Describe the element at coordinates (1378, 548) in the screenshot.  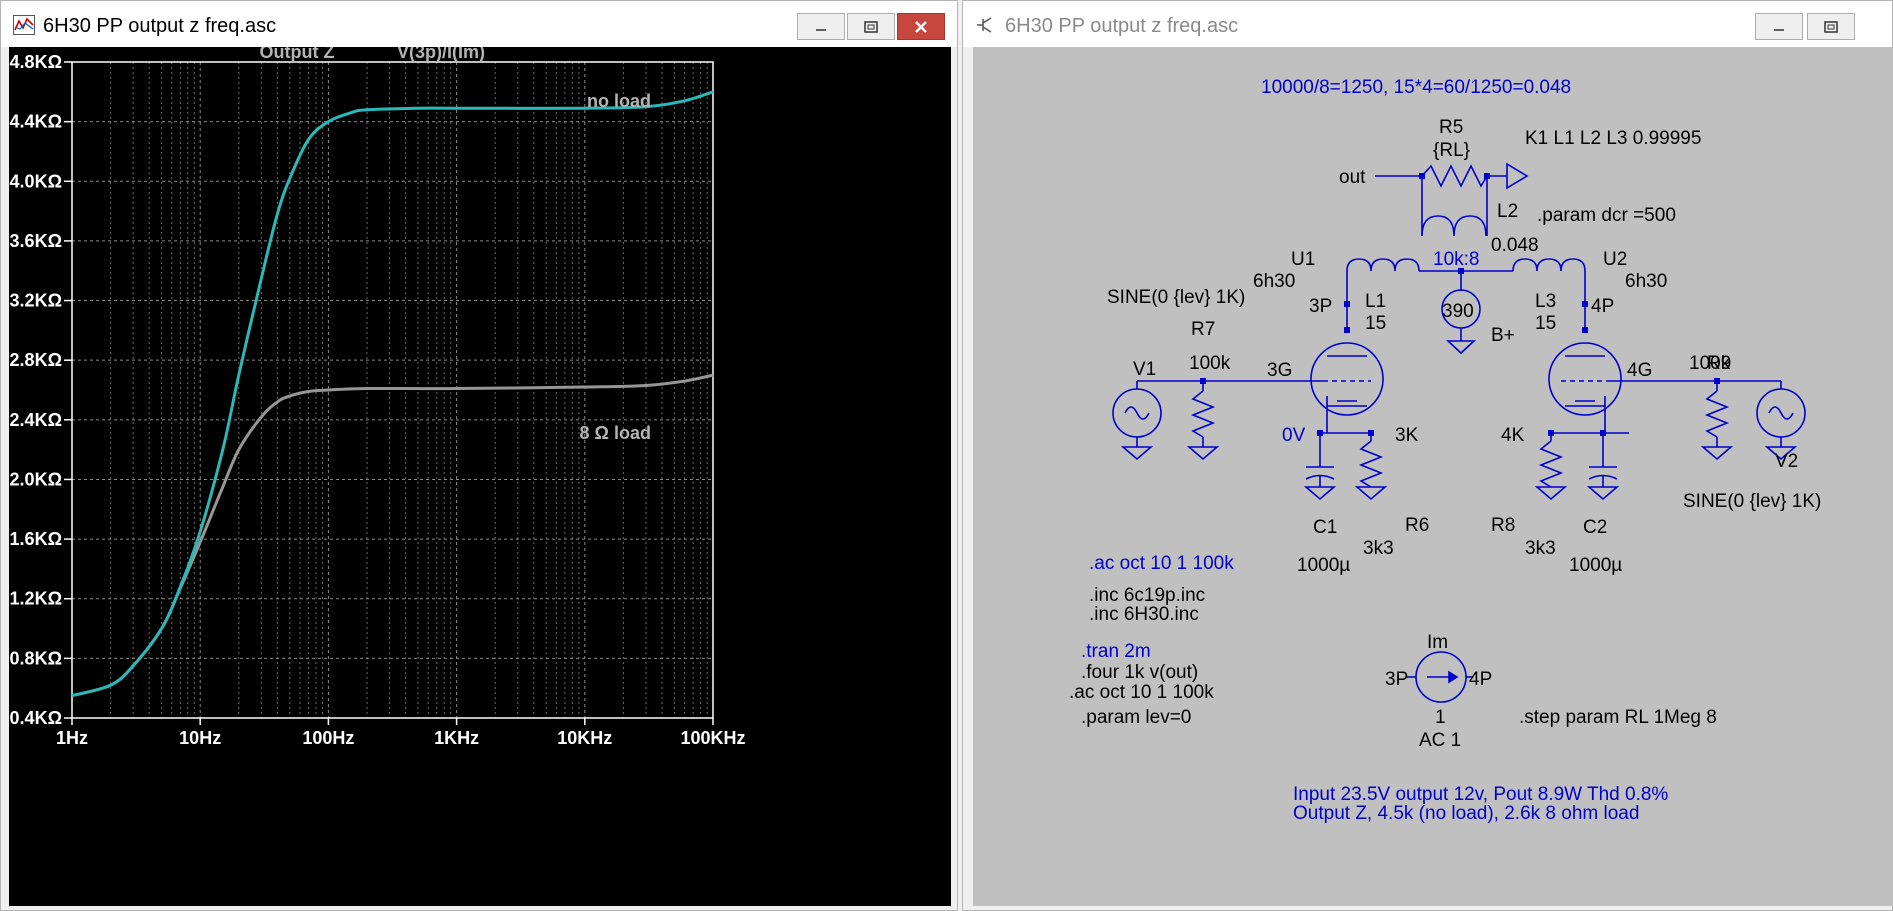
I see `r6-value: 3k3` at that location.